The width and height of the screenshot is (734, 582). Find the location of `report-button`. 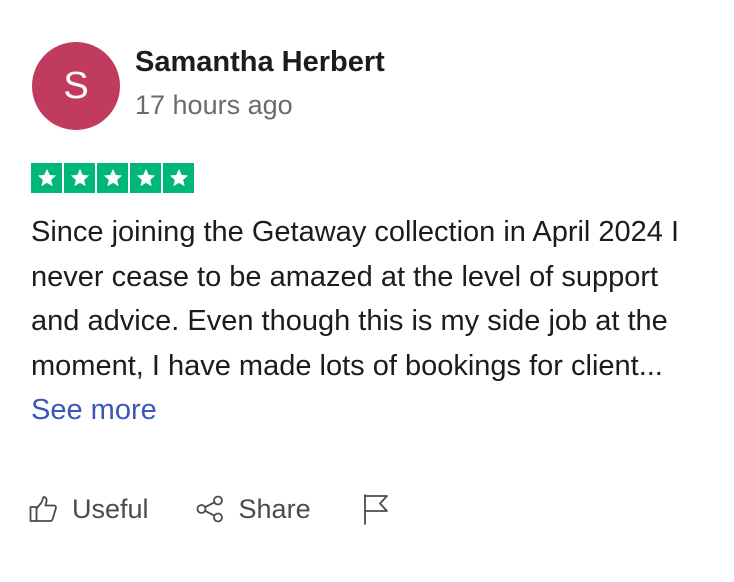

report-button is located at coordinates (376, 509).